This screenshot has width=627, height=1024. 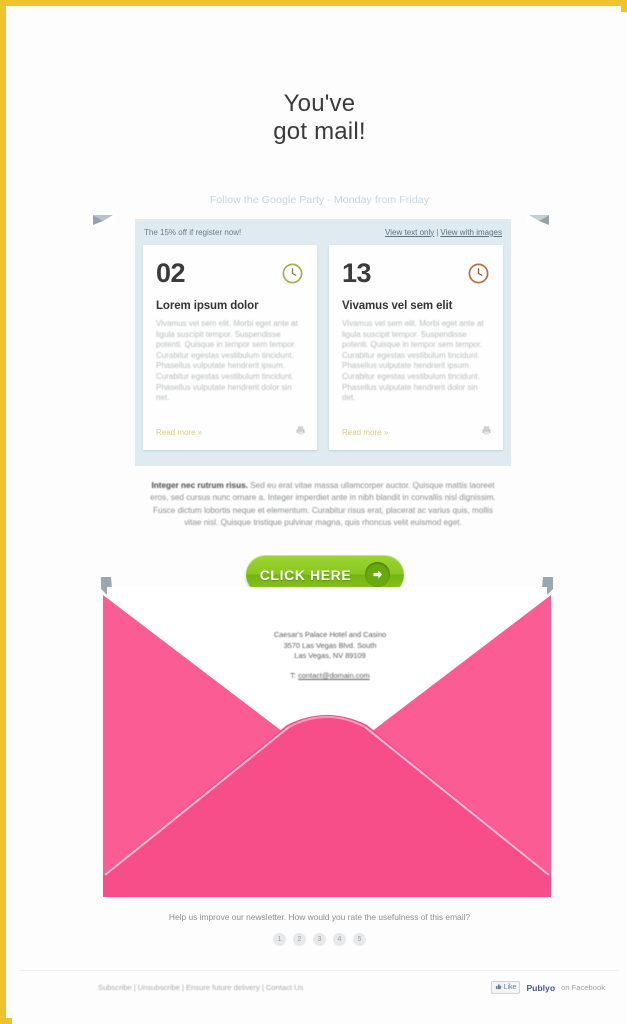 I want to click on card-top-row: 02, so click(x=230, y=273).